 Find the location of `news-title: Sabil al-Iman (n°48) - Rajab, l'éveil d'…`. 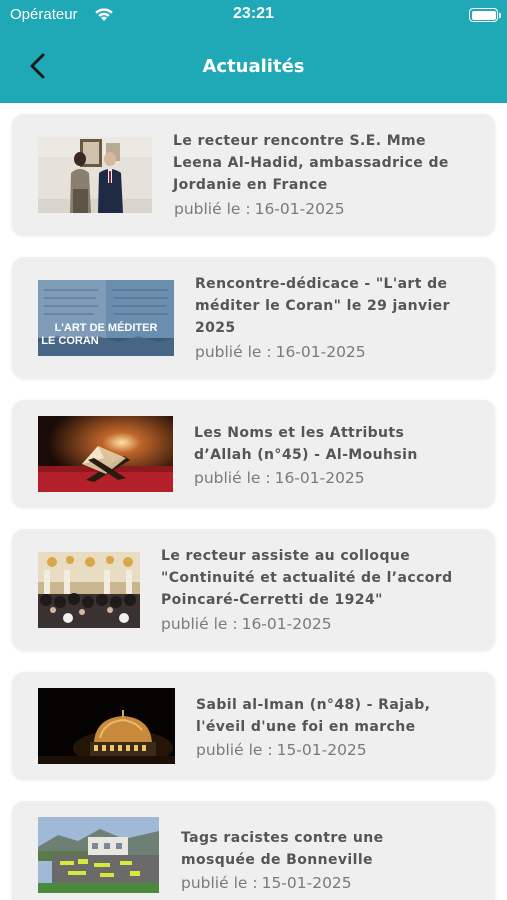

news-title: Sabil al-Iman (n°48) - Rajab, l'éveil d'… is located at coordinates (341, 716).